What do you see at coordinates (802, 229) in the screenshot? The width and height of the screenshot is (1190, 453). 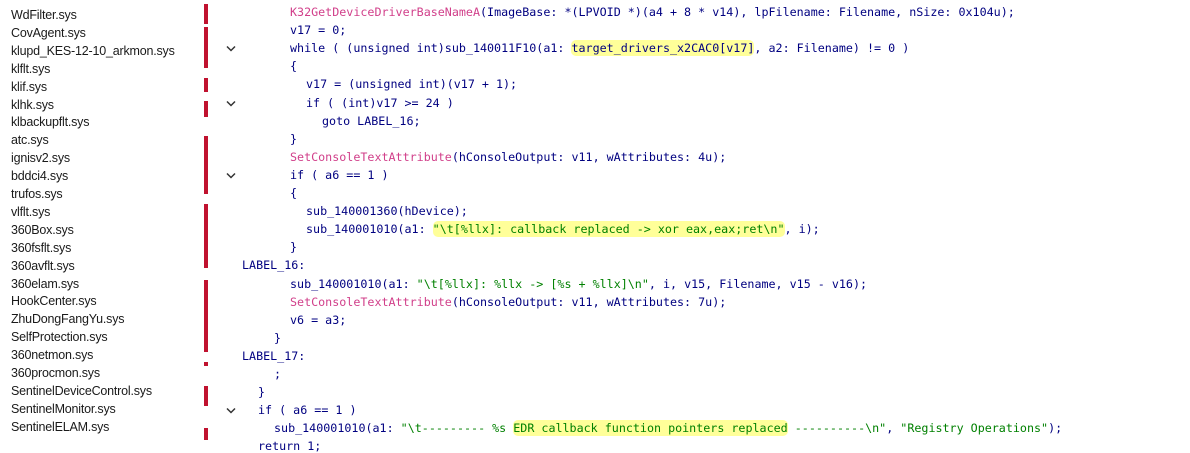 I see `code-token: , i);` at bounding box center [802, 229].